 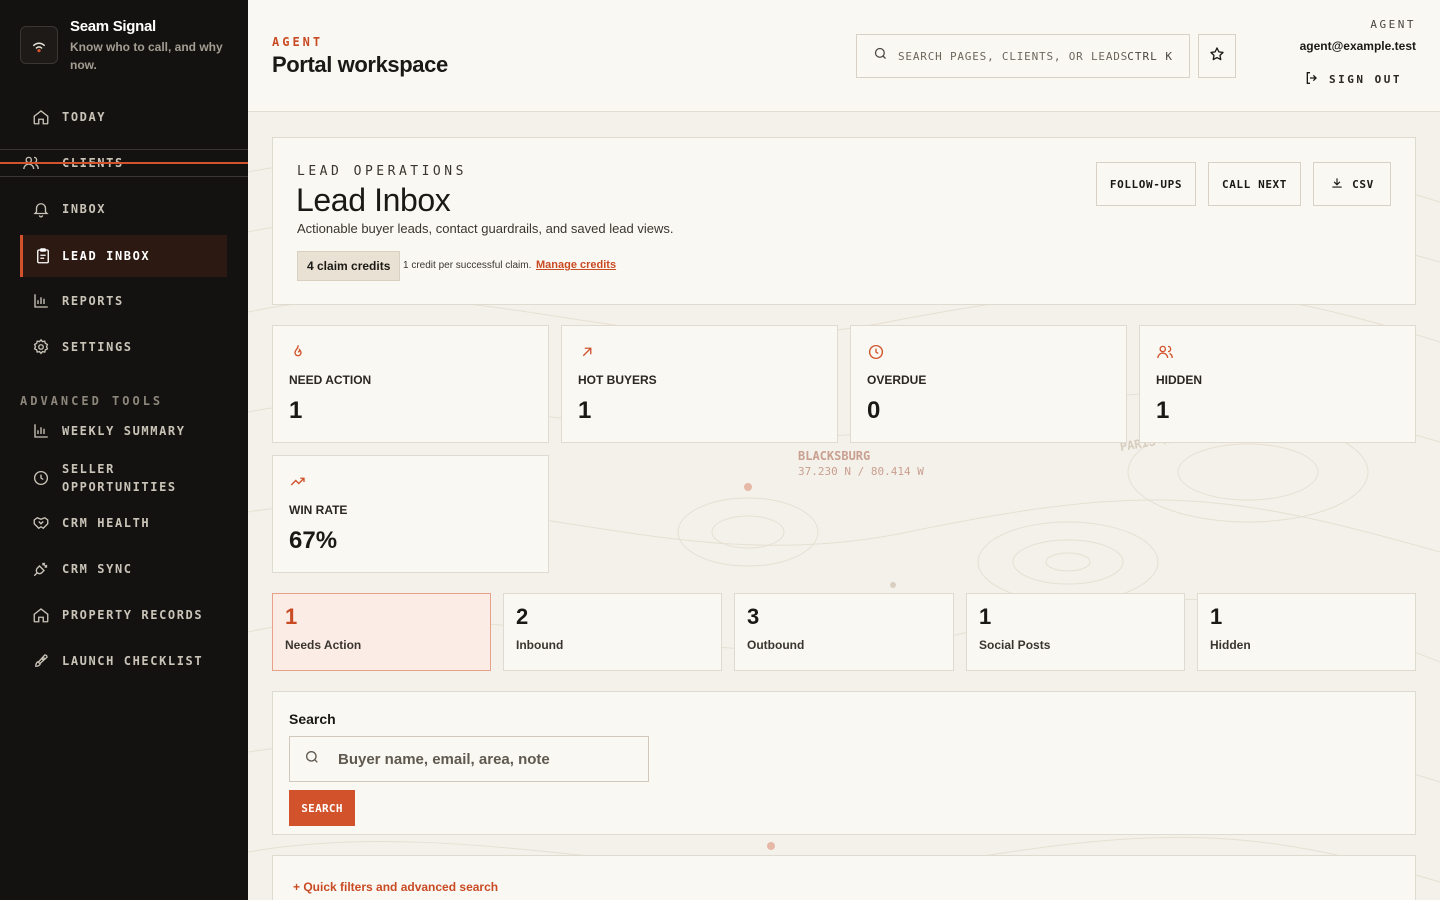 I want to click on sidebar-item-lead-inbox: LEAD INBOX, so click(x=123, y=256).